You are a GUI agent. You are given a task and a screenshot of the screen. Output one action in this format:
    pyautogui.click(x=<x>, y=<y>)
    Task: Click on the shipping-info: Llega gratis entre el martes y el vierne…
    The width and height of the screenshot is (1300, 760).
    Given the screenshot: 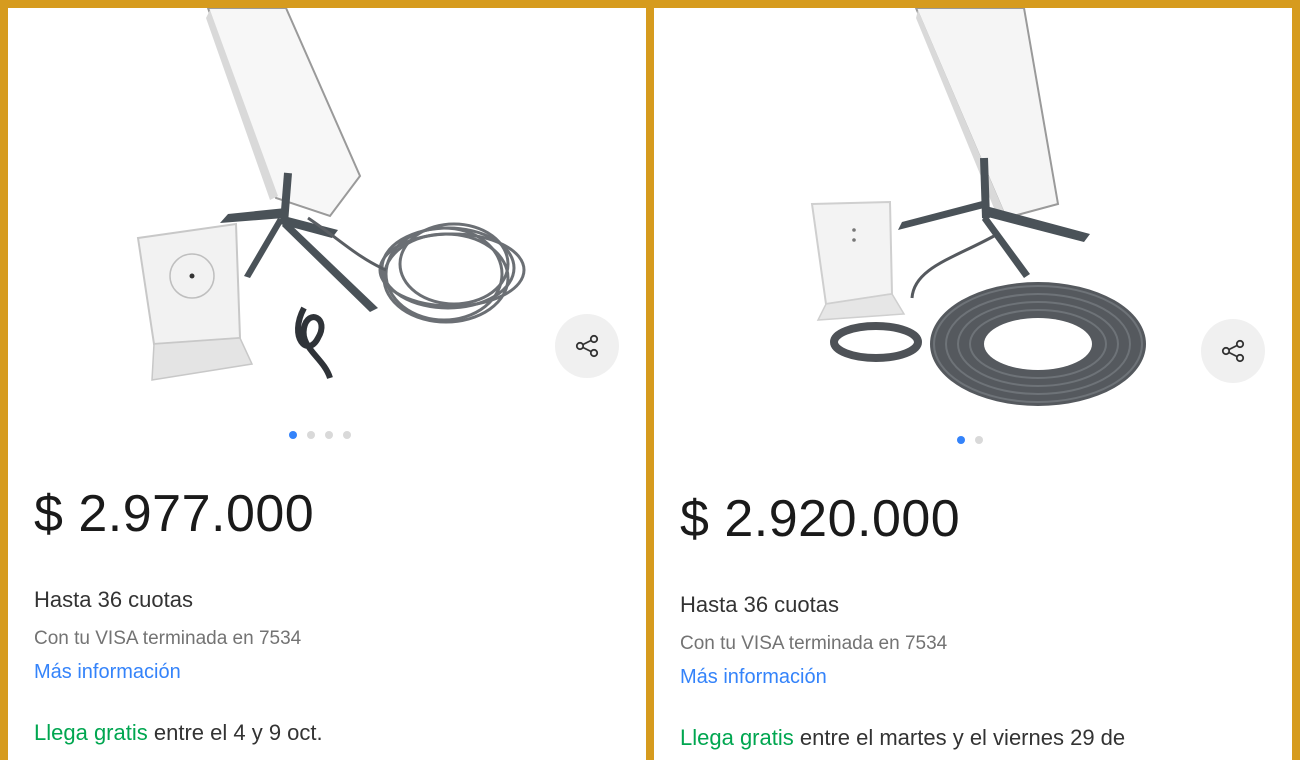 What is the action you would take?
    pyautogui.click(x=902, y=738)
    